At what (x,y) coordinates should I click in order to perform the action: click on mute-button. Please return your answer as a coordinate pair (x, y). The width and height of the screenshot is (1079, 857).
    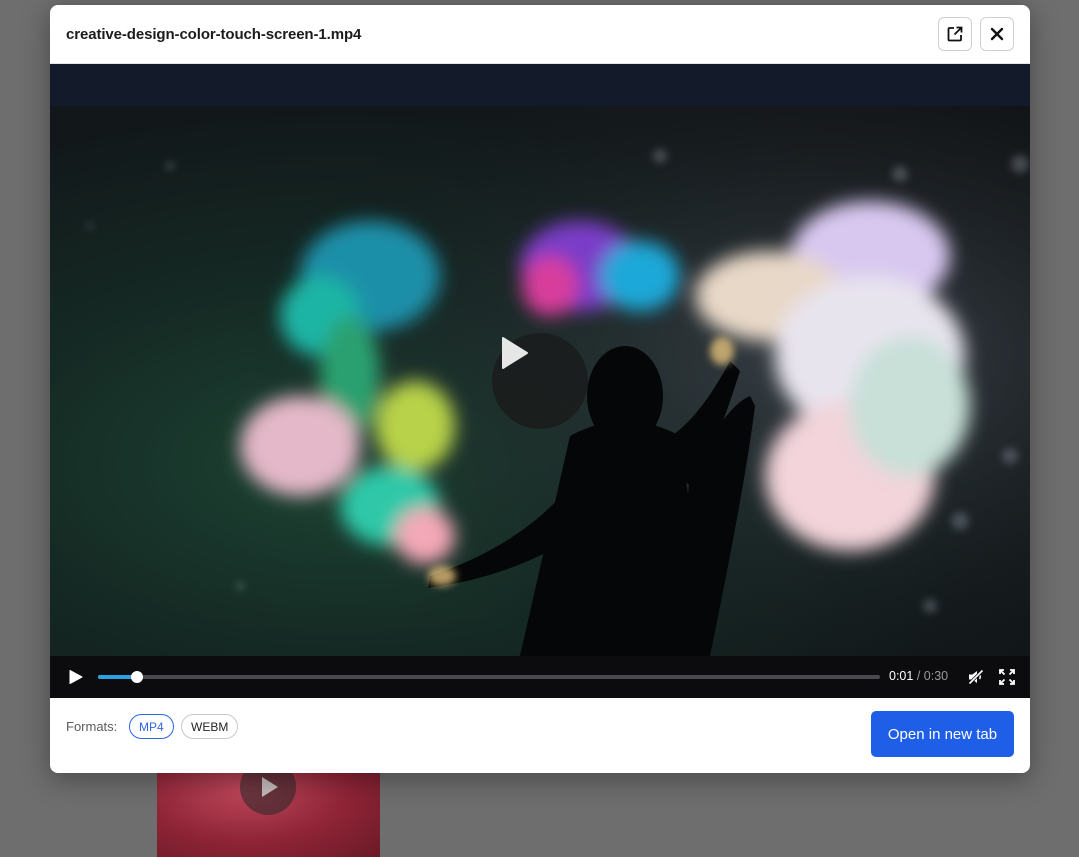
    Looking at the image, I should click on (976, 677).